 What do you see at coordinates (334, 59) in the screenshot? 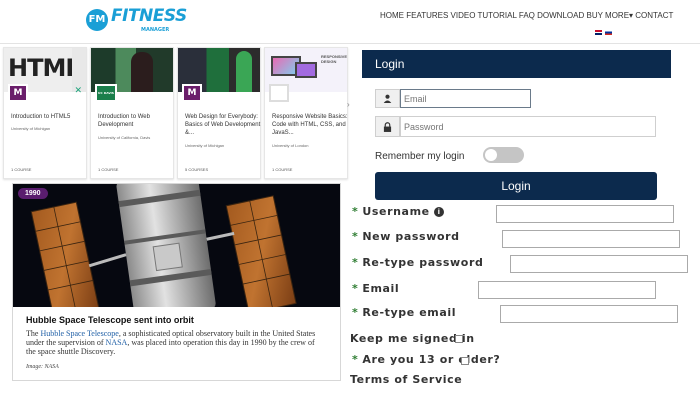
I see `responsive-banner-text: RESPONSIVE DESIGN` at bounding box center [334, 59].